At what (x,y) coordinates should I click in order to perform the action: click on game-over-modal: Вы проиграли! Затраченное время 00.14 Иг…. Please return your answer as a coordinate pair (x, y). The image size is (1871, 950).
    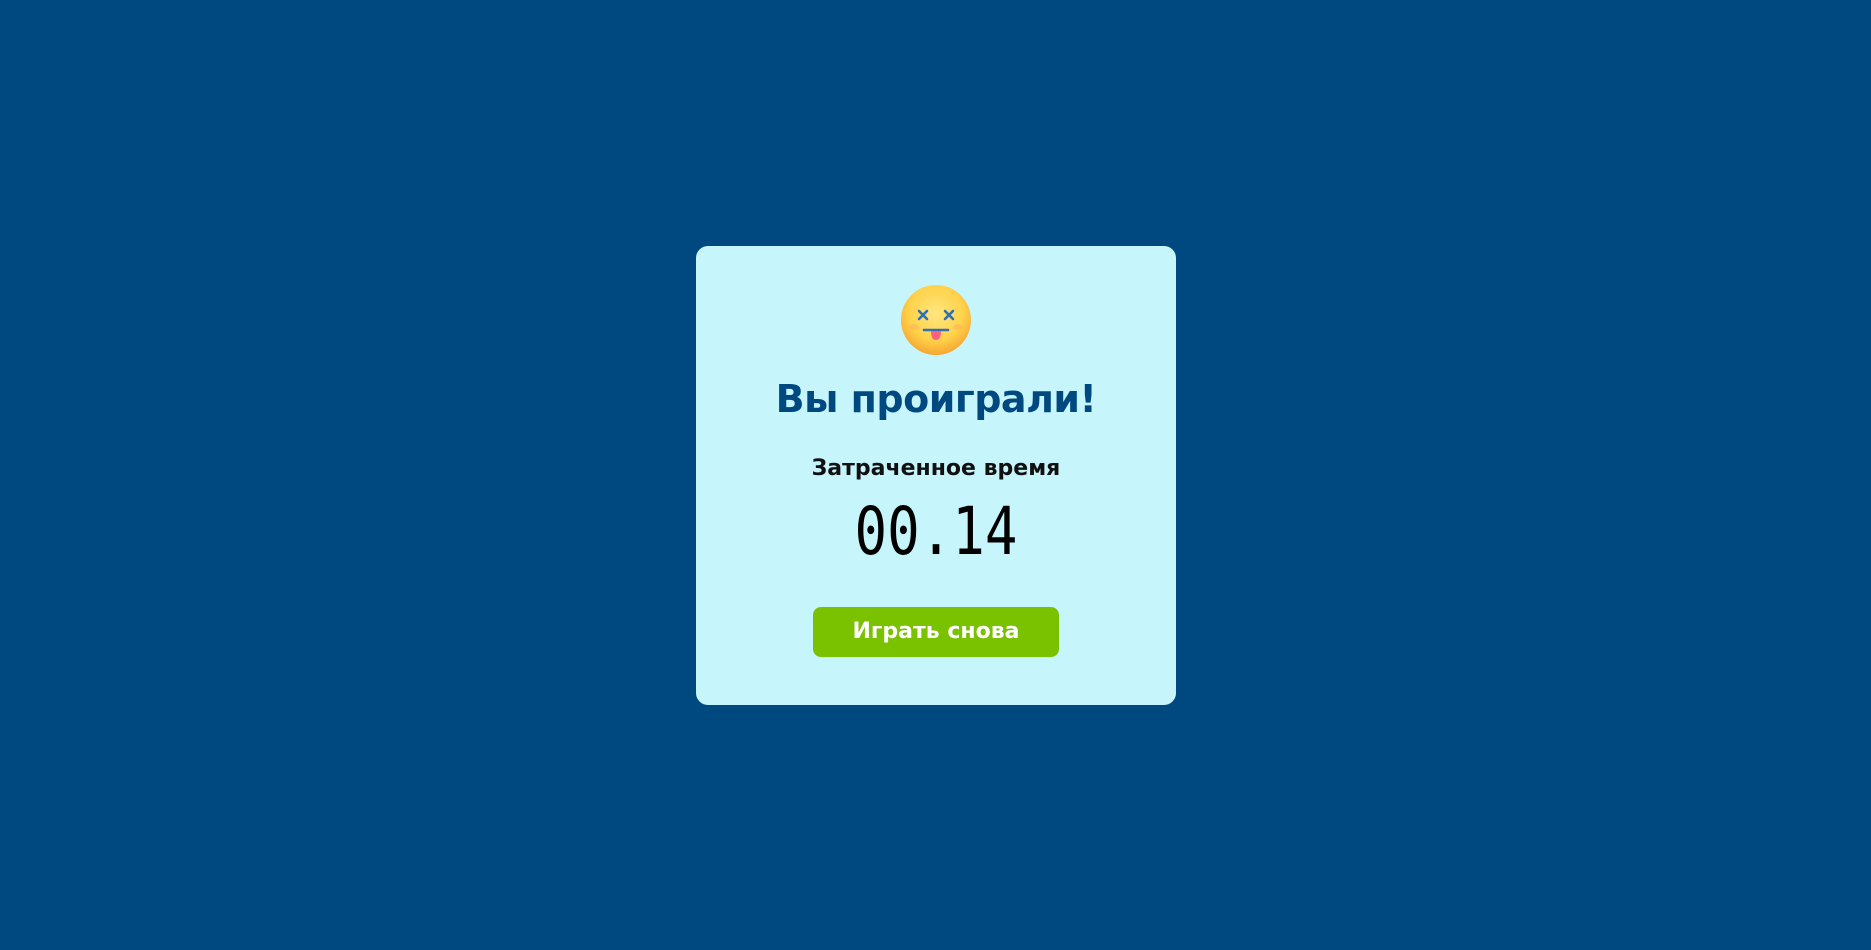
    Looking at the image, I should click on (936, 475).